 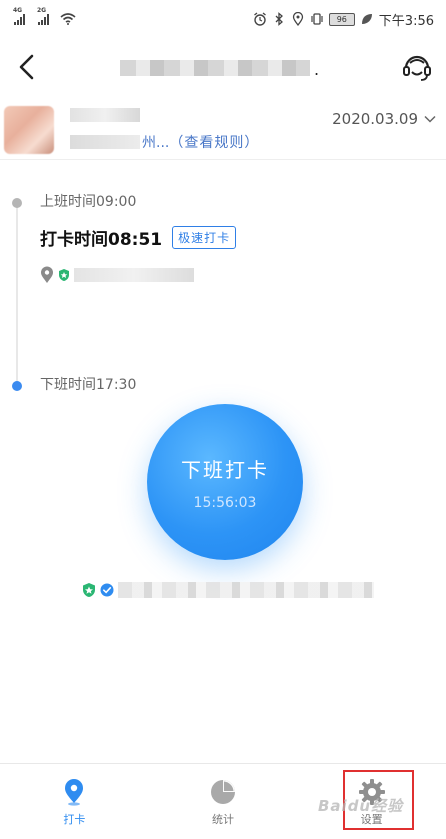 What do you see at coordinates (225, 469) in the screenshot?
I see `clock-out-label: 下班打卡` at bounding box center [225, 469].